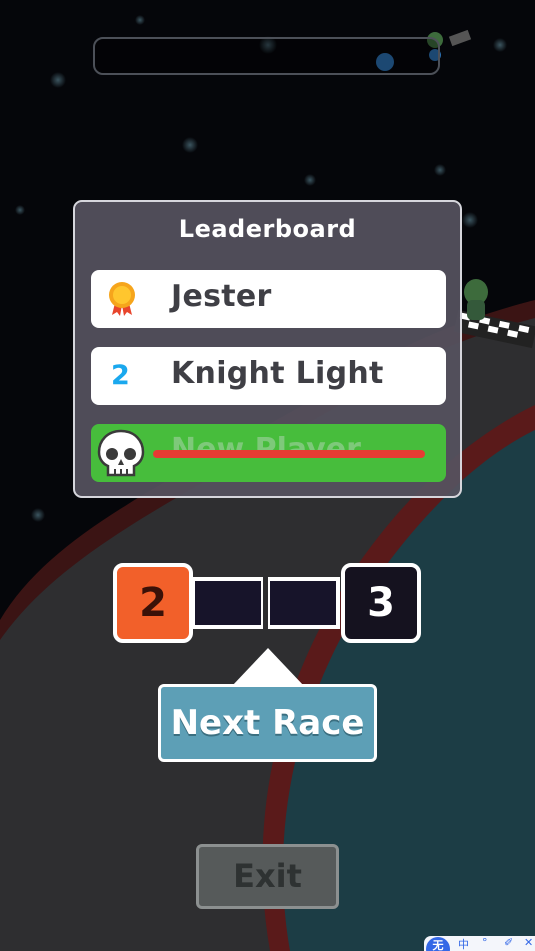 This screenshot has height=951, width=535. What do you see at coordinates (289, 454) in the screenshot?
I see `strike-through` at bounding box center [289, 454].